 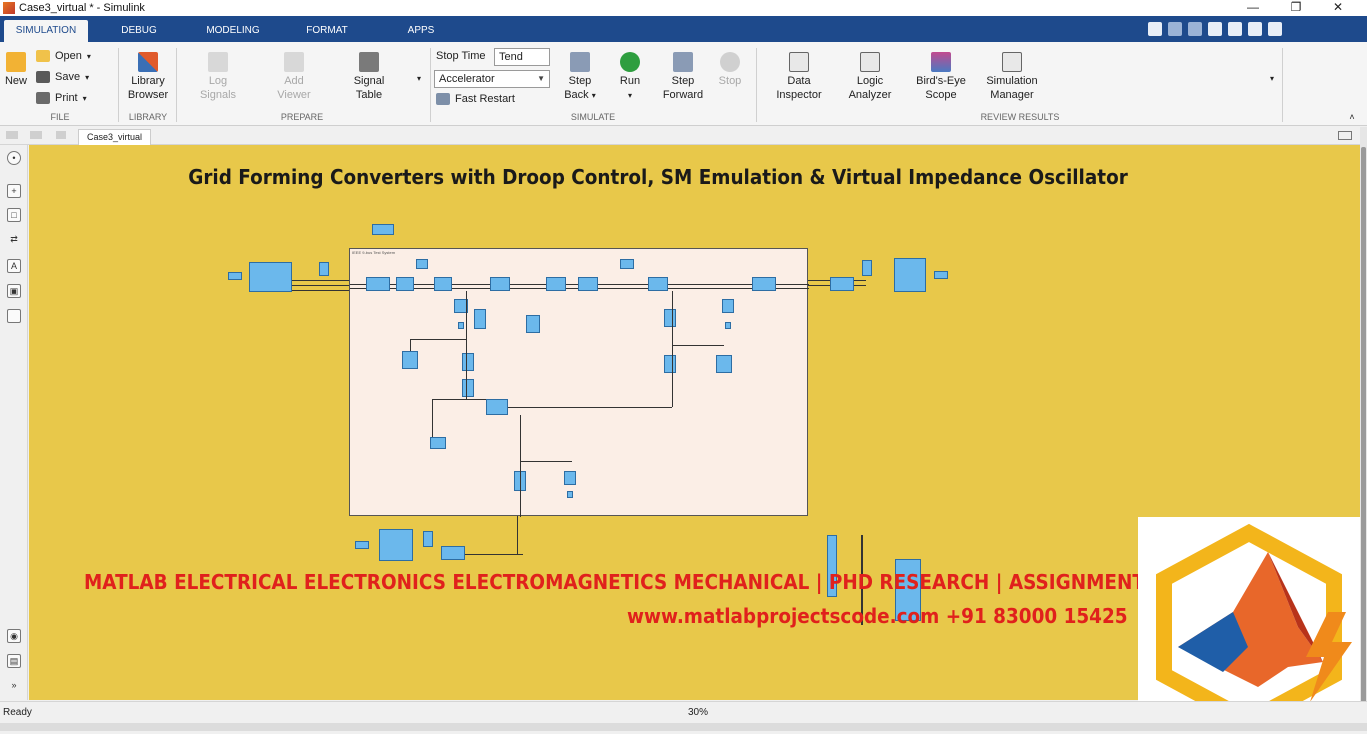 What do you see at coordinates (369, 77) in the screenshot?
I see `signal-table-button: Signal Table` at bounding box center [369, 77].